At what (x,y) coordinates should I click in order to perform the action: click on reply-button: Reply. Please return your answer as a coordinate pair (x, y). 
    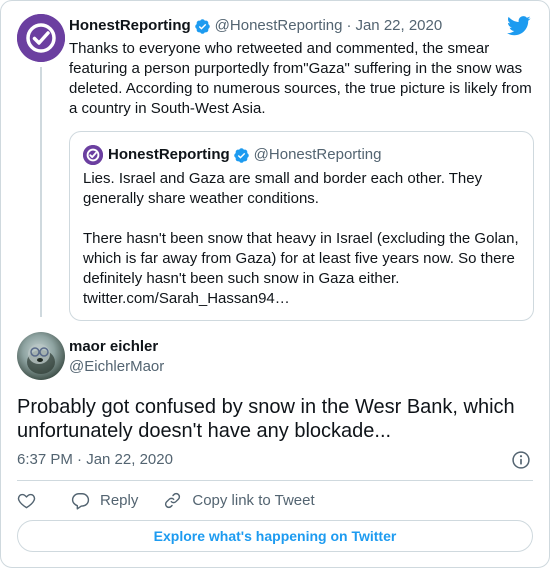
    Looking at the image, I should click on (104, 500).